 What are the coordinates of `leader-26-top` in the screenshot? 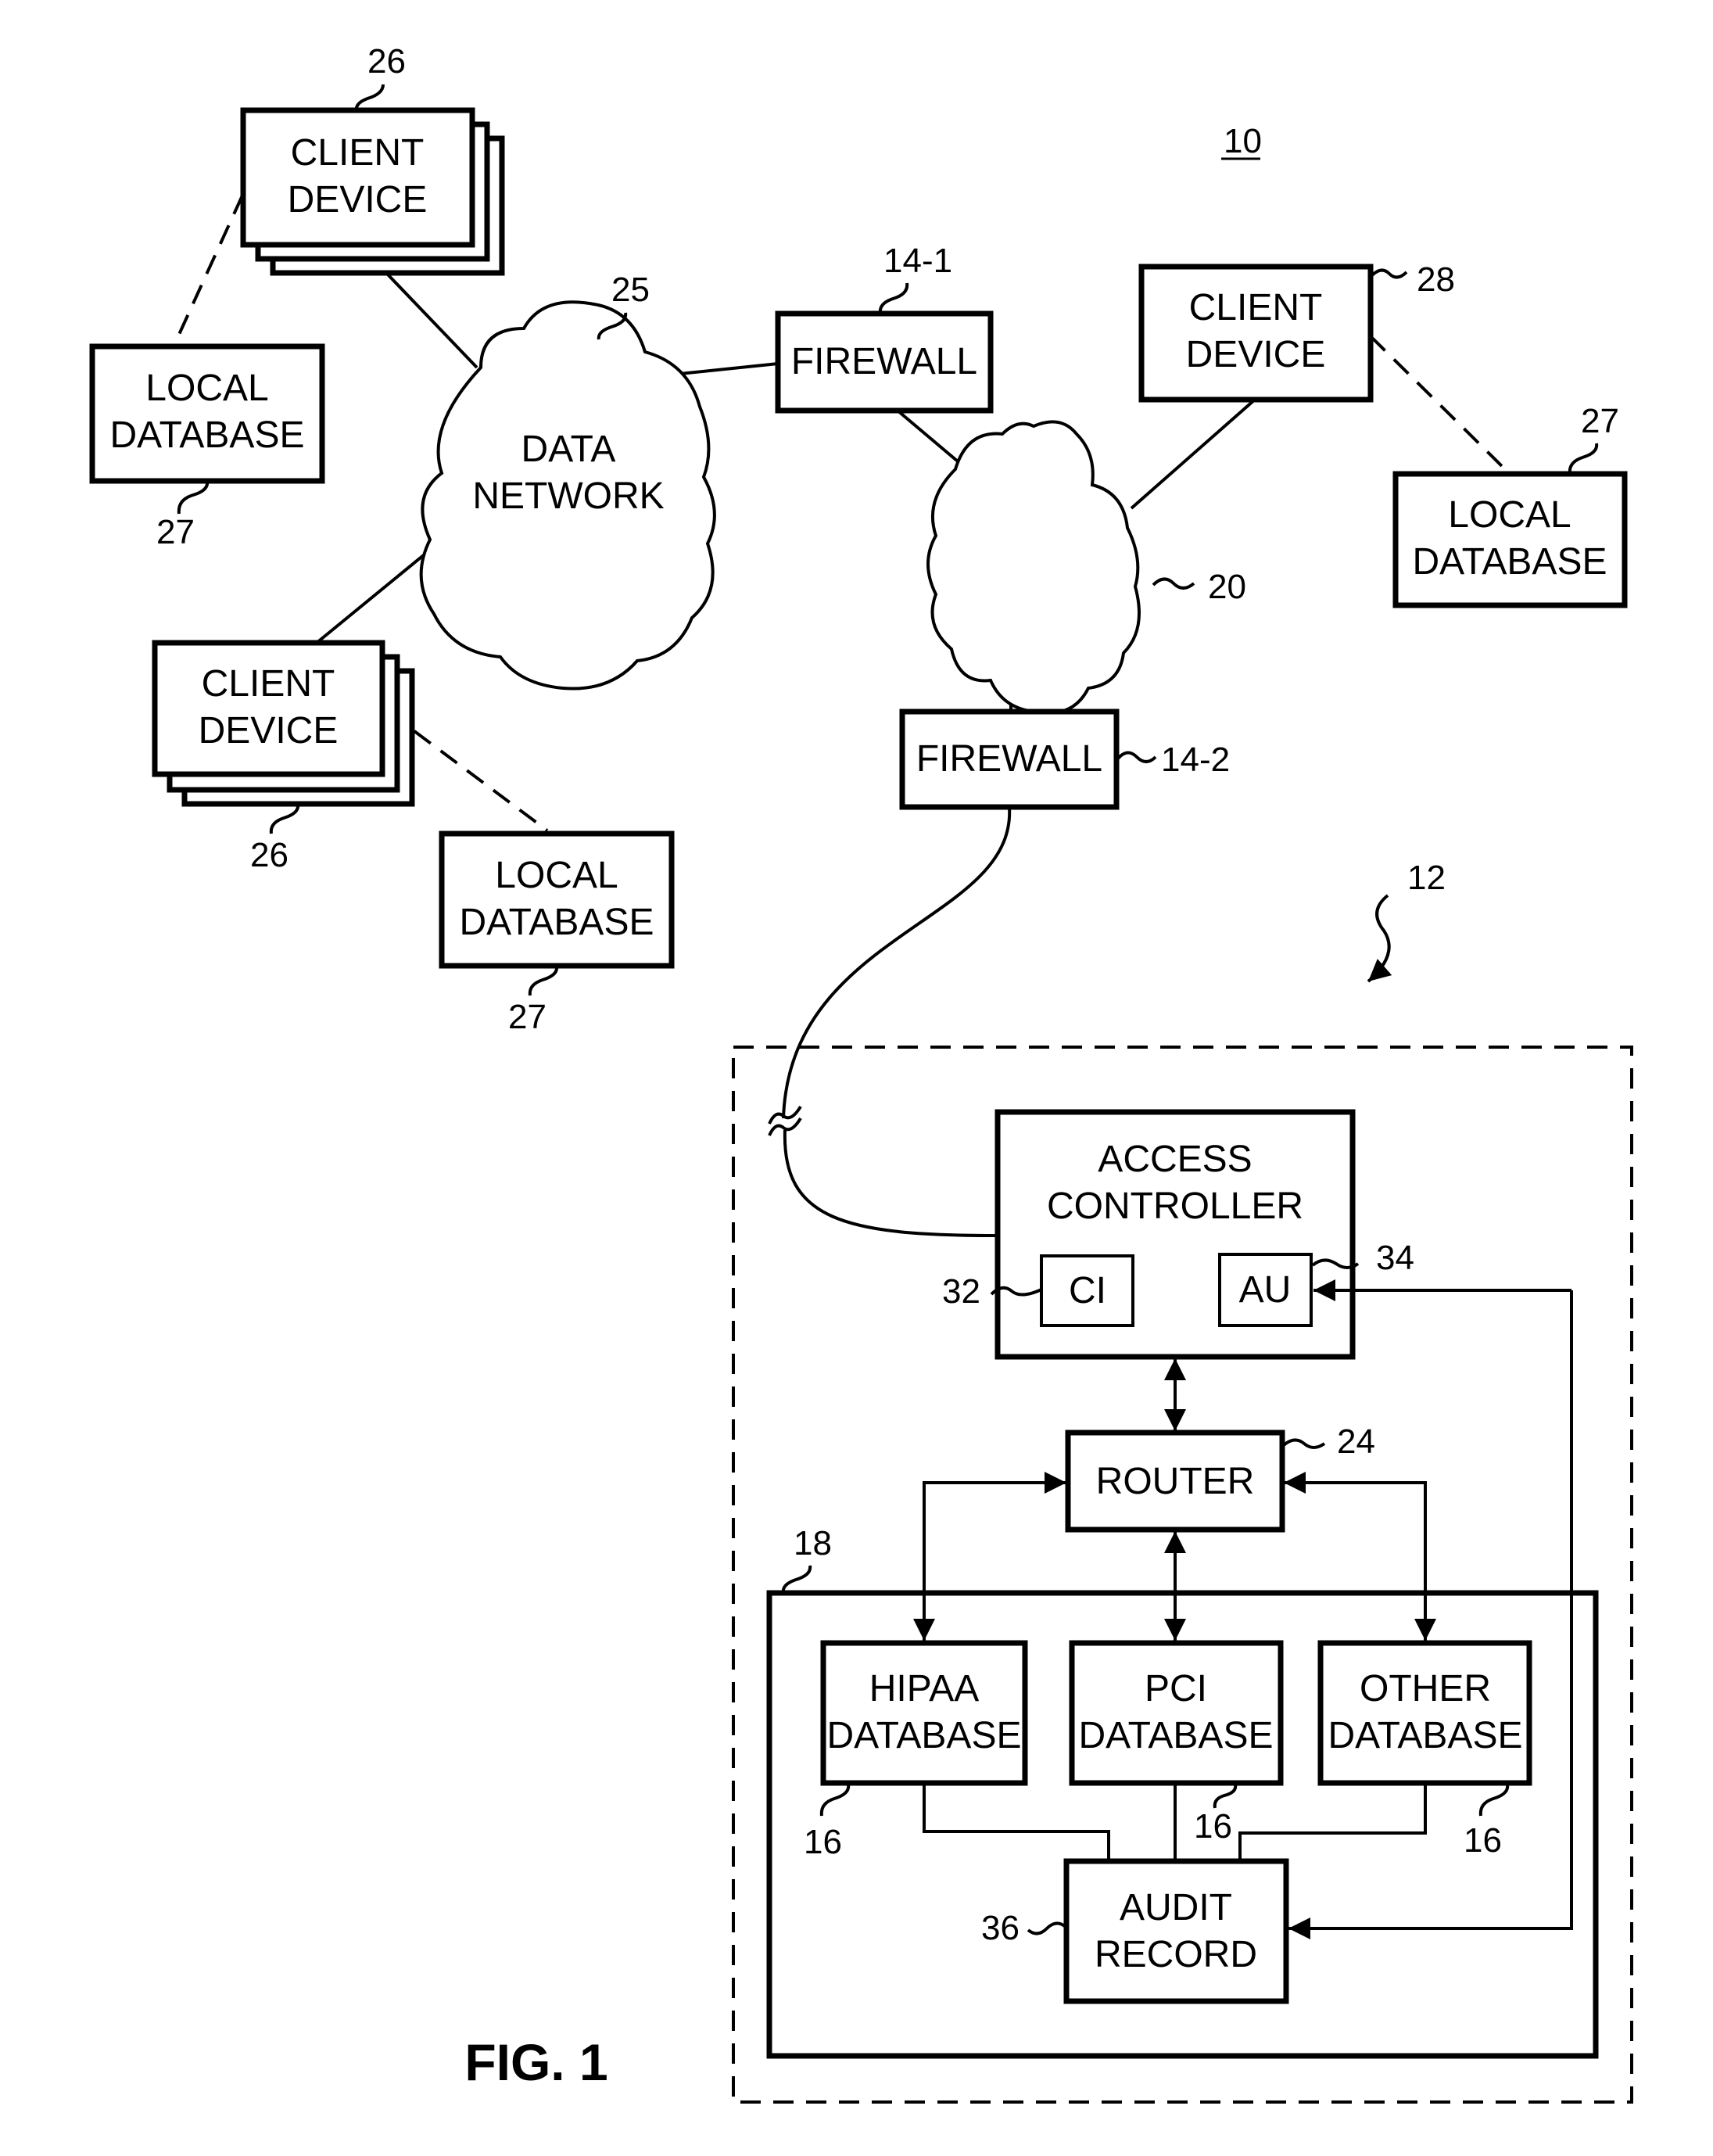 It's located at (369, 98).